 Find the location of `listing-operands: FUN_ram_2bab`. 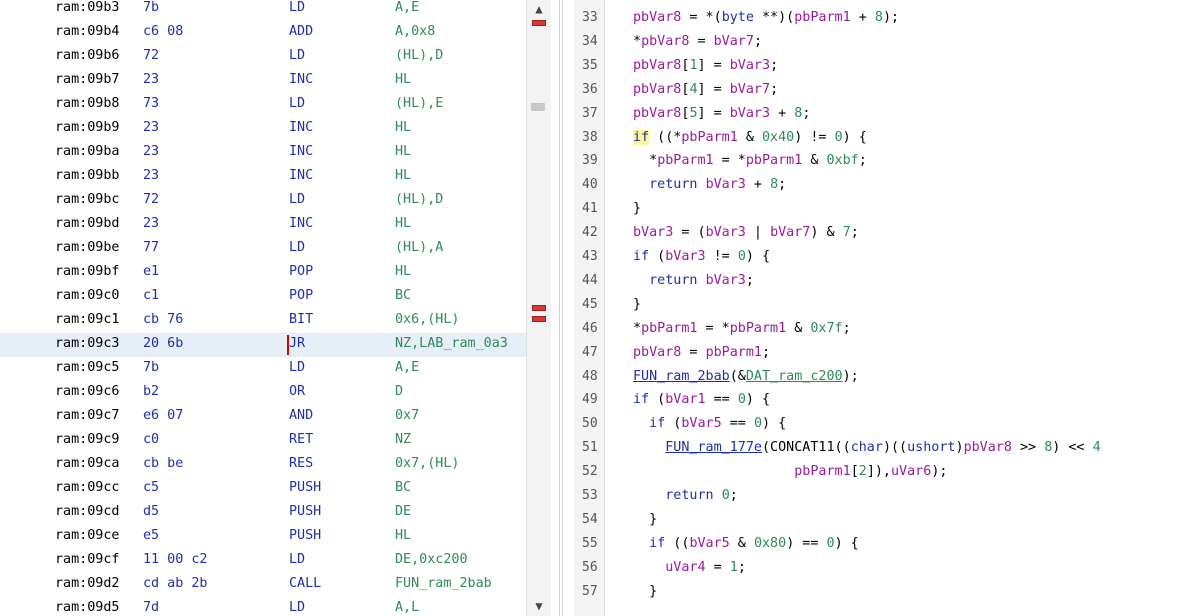

listing-operands: FUN_ram_2bab is located at coordinates (443, 583).